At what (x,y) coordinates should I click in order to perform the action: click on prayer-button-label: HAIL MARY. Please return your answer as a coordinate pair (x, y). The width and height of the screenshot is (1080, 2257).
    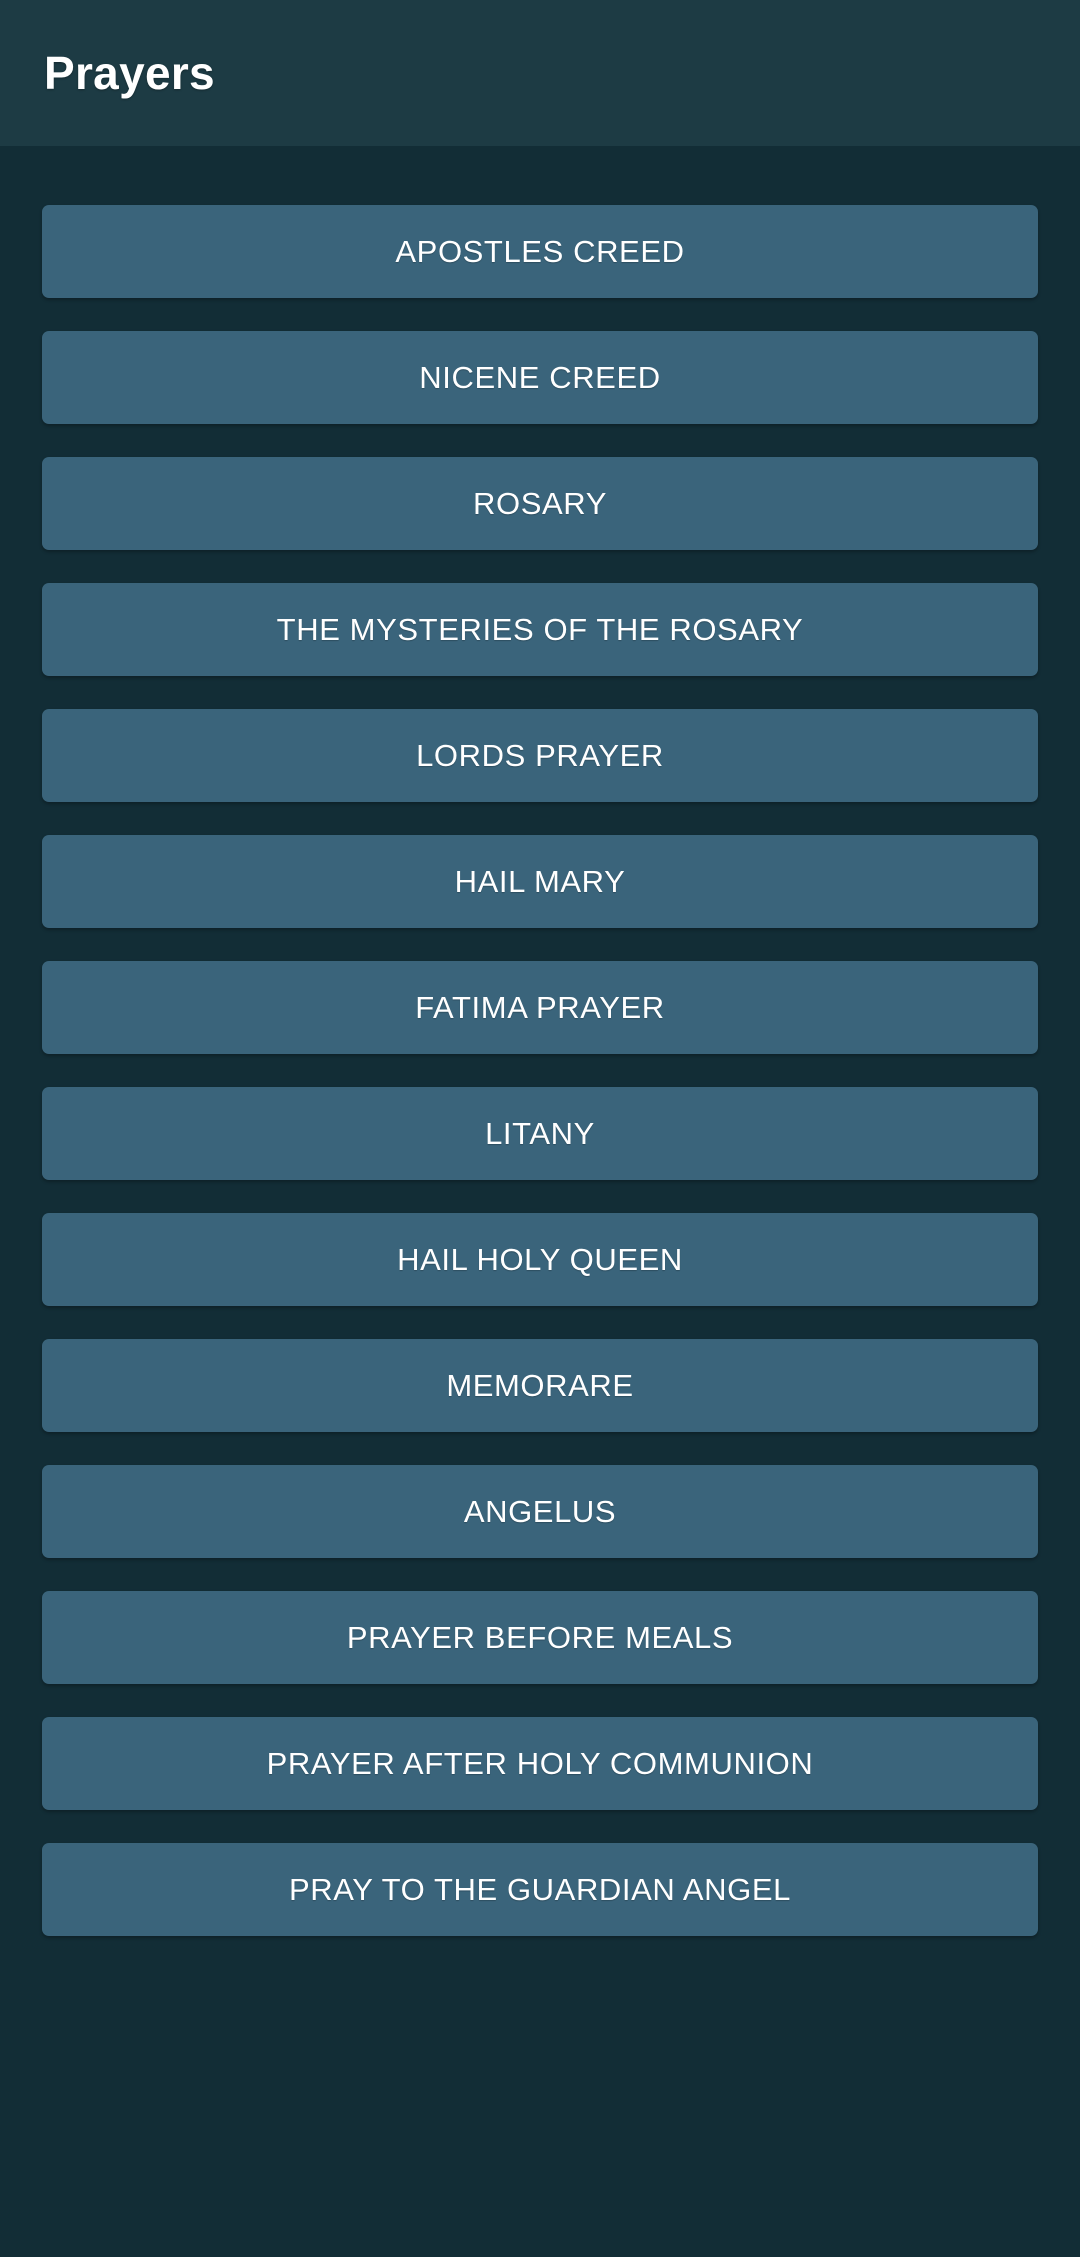
    Looking at the image, I should click on (540, 881).